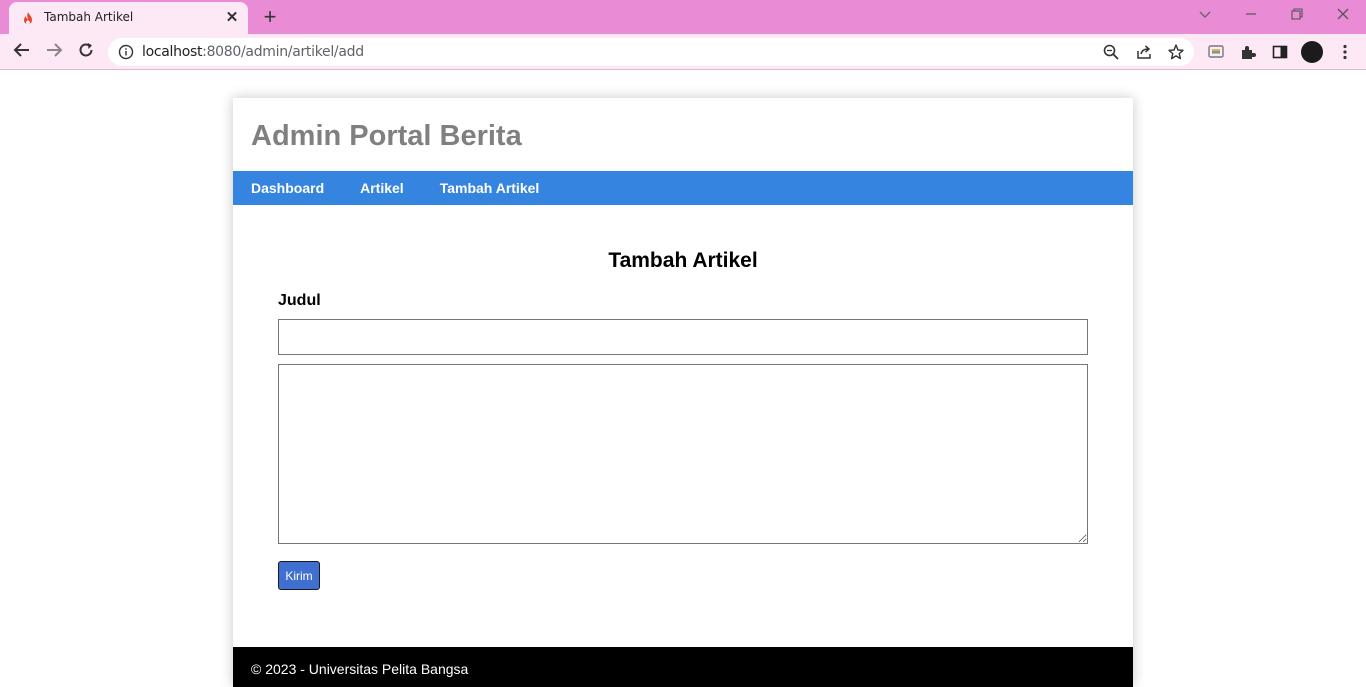 The width and height of the screenshot is (1366, 687). What do you see at coordinates (1343, 16) in the screenshot?
I see `close-window-icon` at bounding box center [1343, 16].